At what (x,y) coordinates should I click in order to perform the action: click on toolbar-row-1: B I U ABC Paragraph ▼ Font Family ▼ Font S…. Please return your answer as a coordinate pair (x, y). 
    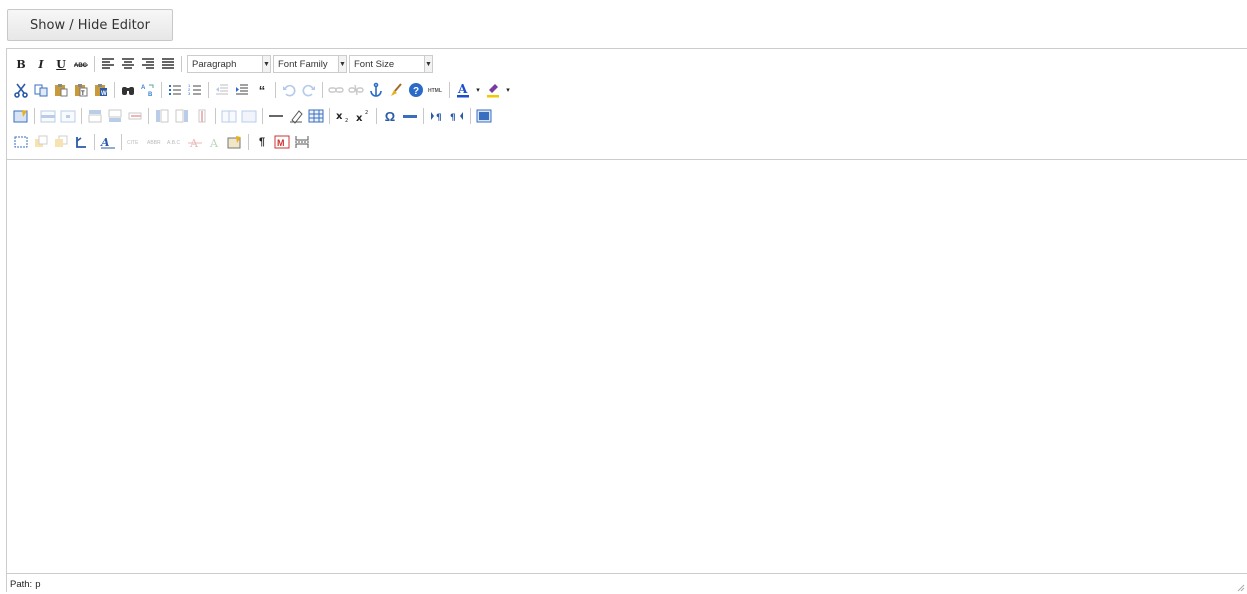
    Looking at the image, I should click on (224, 64).